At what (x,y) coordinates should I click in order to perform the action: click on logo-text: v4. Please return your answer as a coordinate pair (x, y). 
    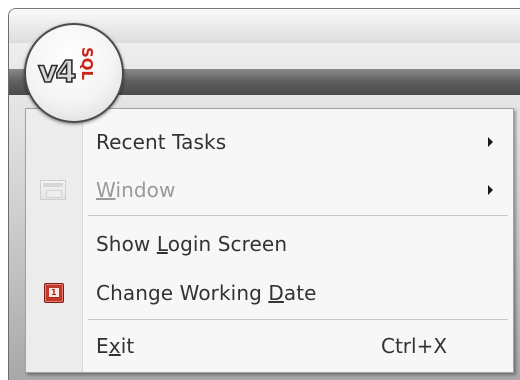
    Looking at the image, I should click on (57, 72).